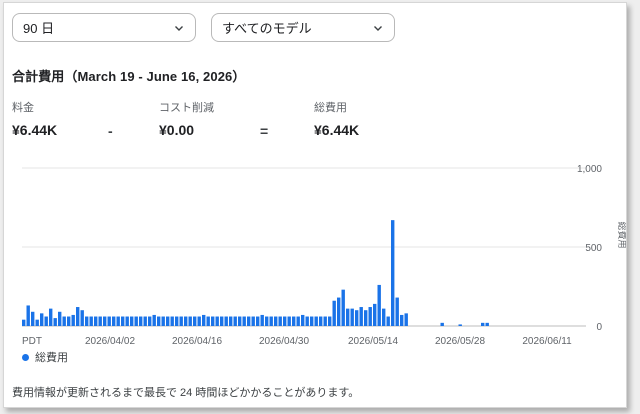  Describe the element at coordinates (284, 341) in the screenshot. I see `x-tick-label: 2026/04/30` at that location.